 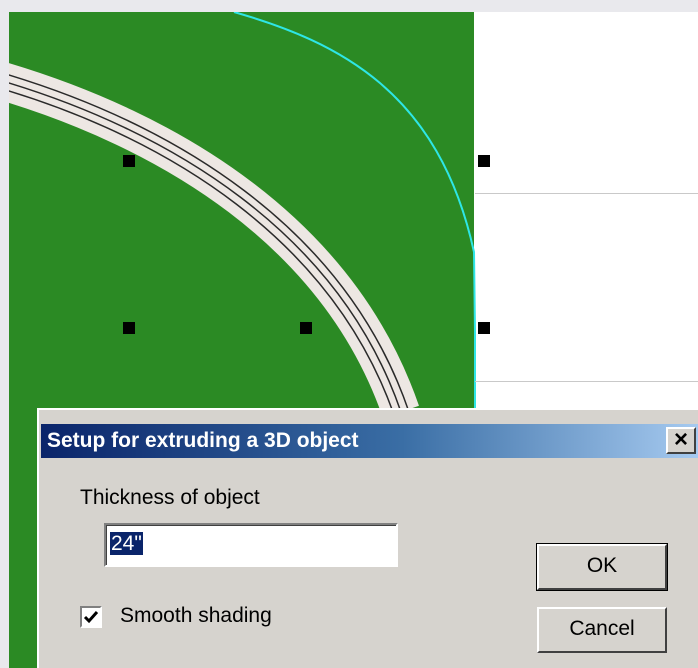 I want to click on smooth-shading-checkbox, so click(x=91, y=617).